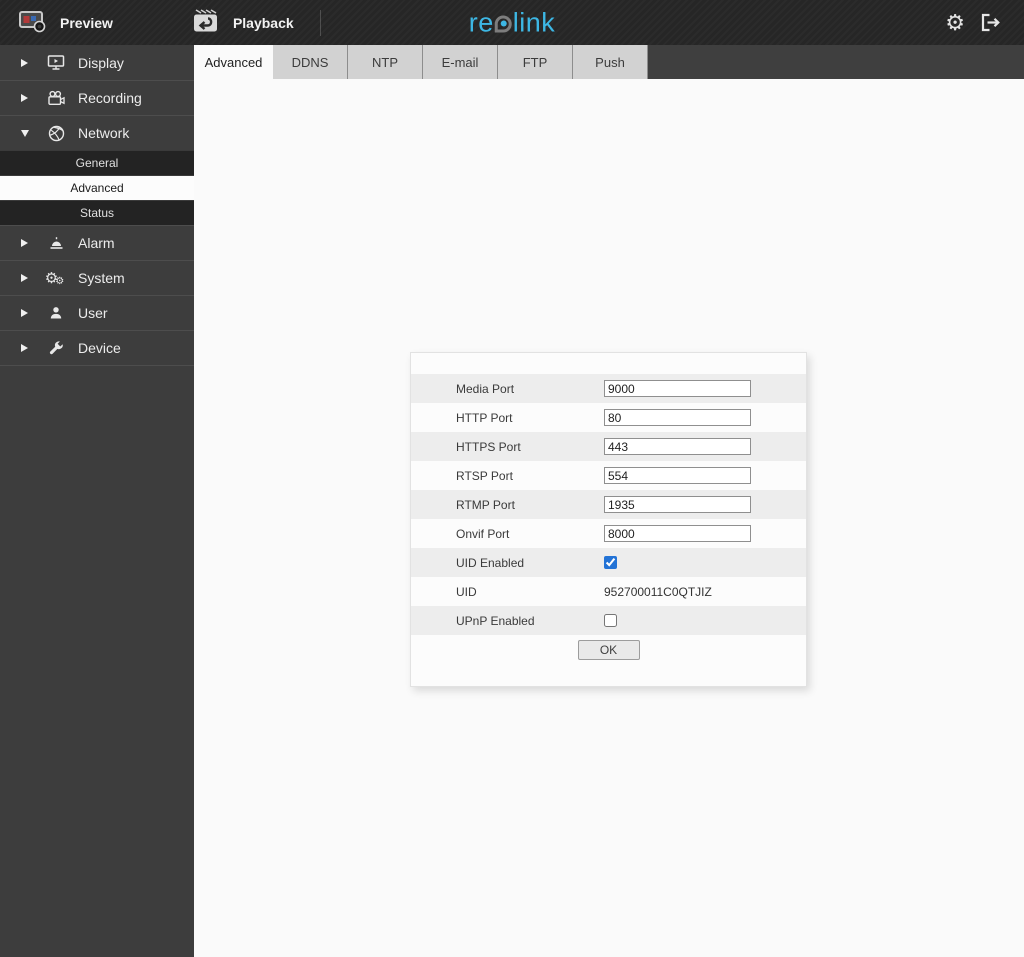 The height and width of the screenshot is (957, 1024). Describe the element at coordinates (93, 313) in the screenshot. I see `sidebar-label: User` at that location.